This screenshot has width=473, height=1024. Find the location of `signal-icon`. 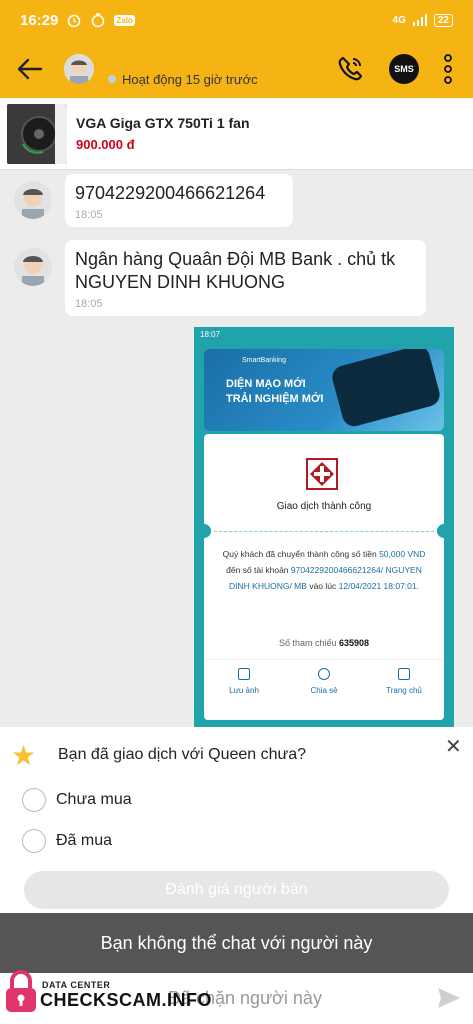

signal-icon is located at coordinates (419, 20).